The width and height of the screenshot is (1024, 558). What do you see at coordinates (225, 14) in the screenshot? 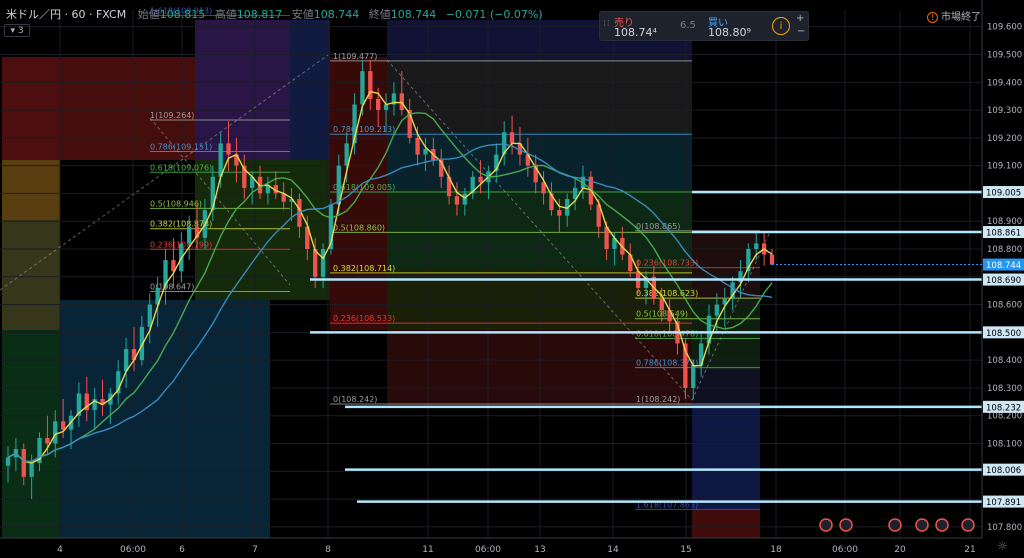
I see `high-label: 高値` at bounding box center [225, 14].